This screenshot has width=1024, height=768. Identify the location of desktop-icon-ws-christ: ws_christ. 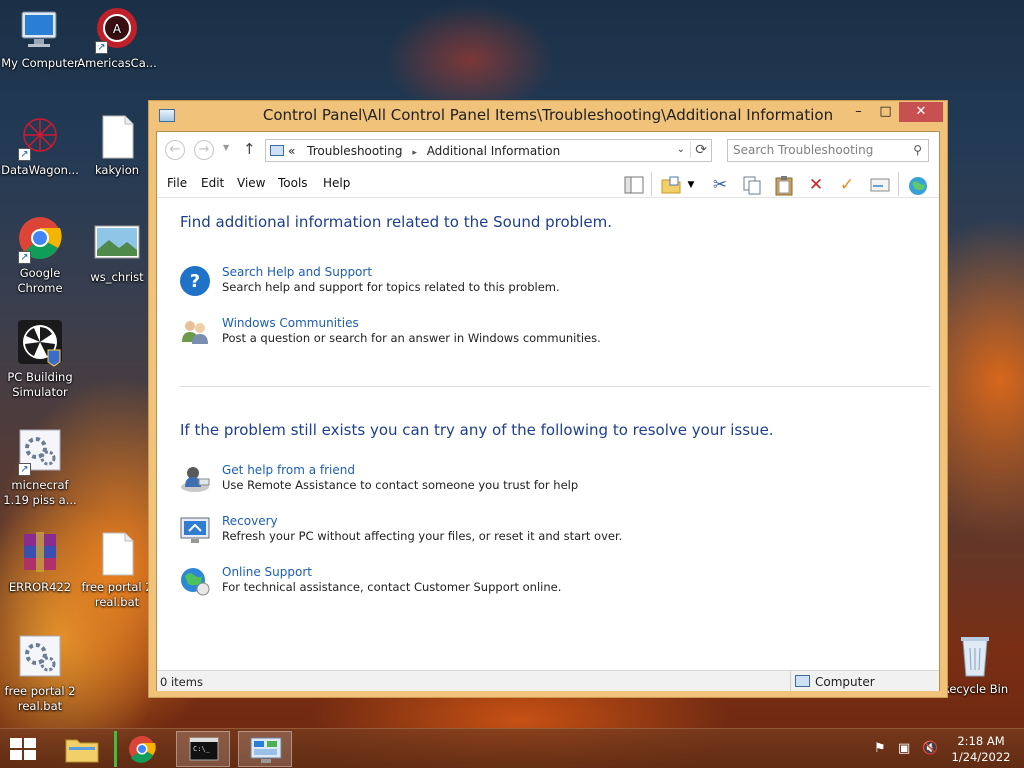
(117, 252).